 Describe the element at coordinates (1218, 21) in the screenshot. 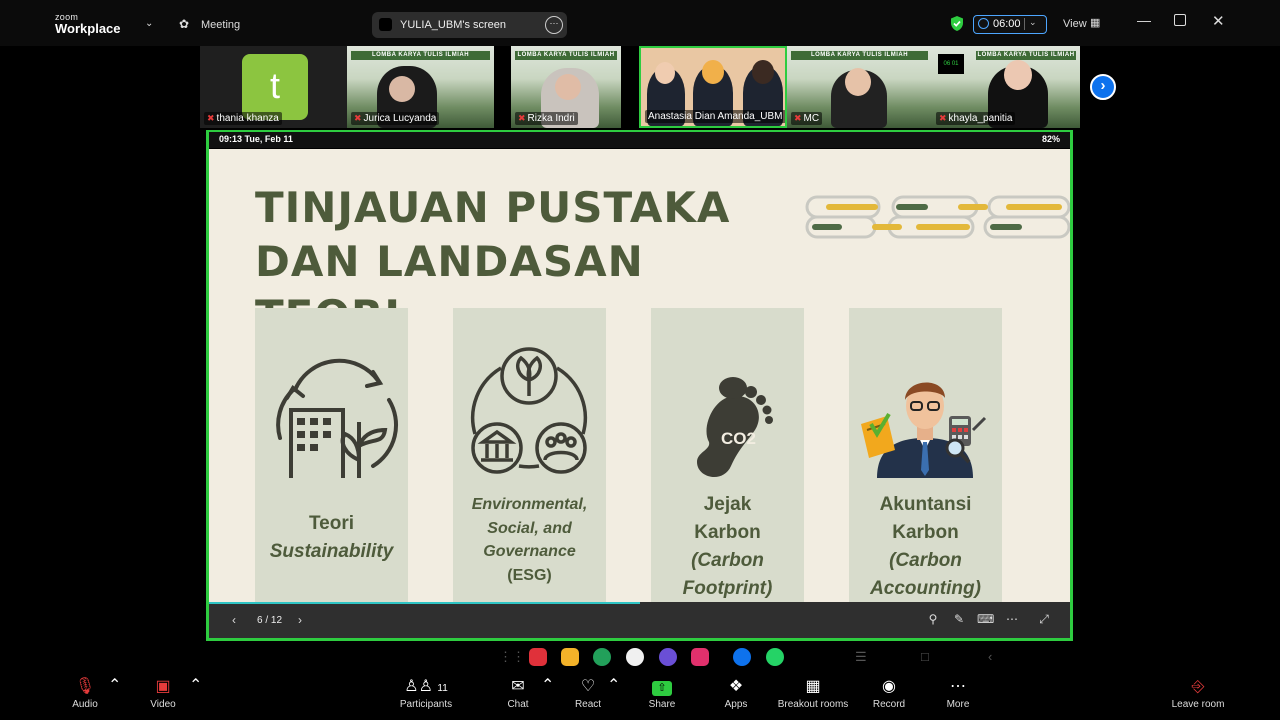

I see `close-window-icon: ✕` at that location.